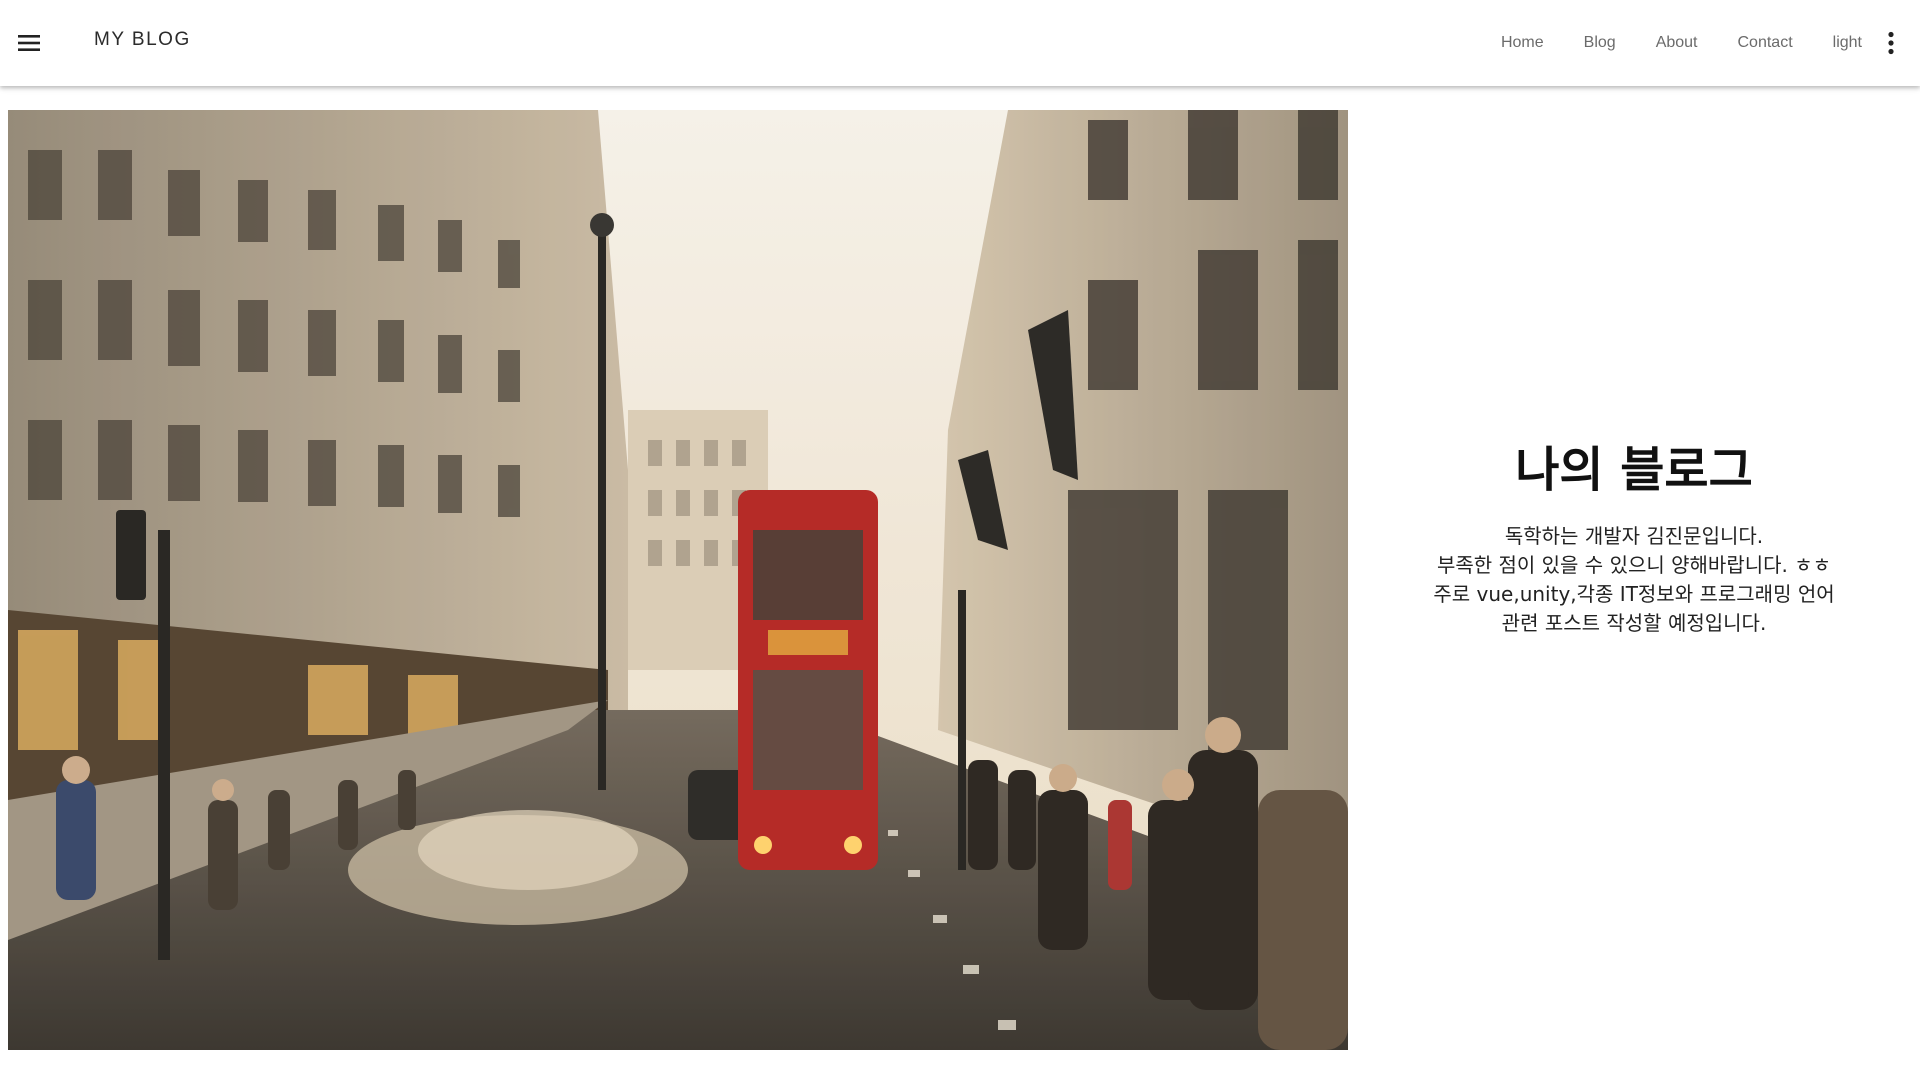 This screenshot has height=1080, width=1920. What do you see at coordinates (1522, 43) in the screenshot?
I see `nav-home: Home` at bounding box center [1522, 43].